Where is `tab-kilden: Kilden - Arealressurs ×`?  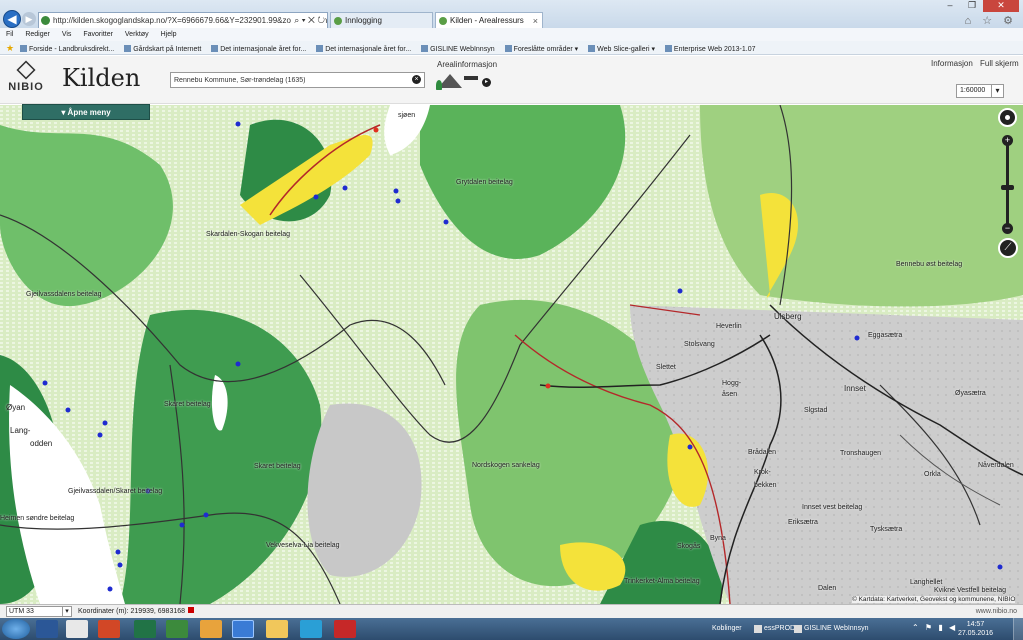
tab-kilden: Kilden - Arealressurs × is located at coordinates (489, 20).